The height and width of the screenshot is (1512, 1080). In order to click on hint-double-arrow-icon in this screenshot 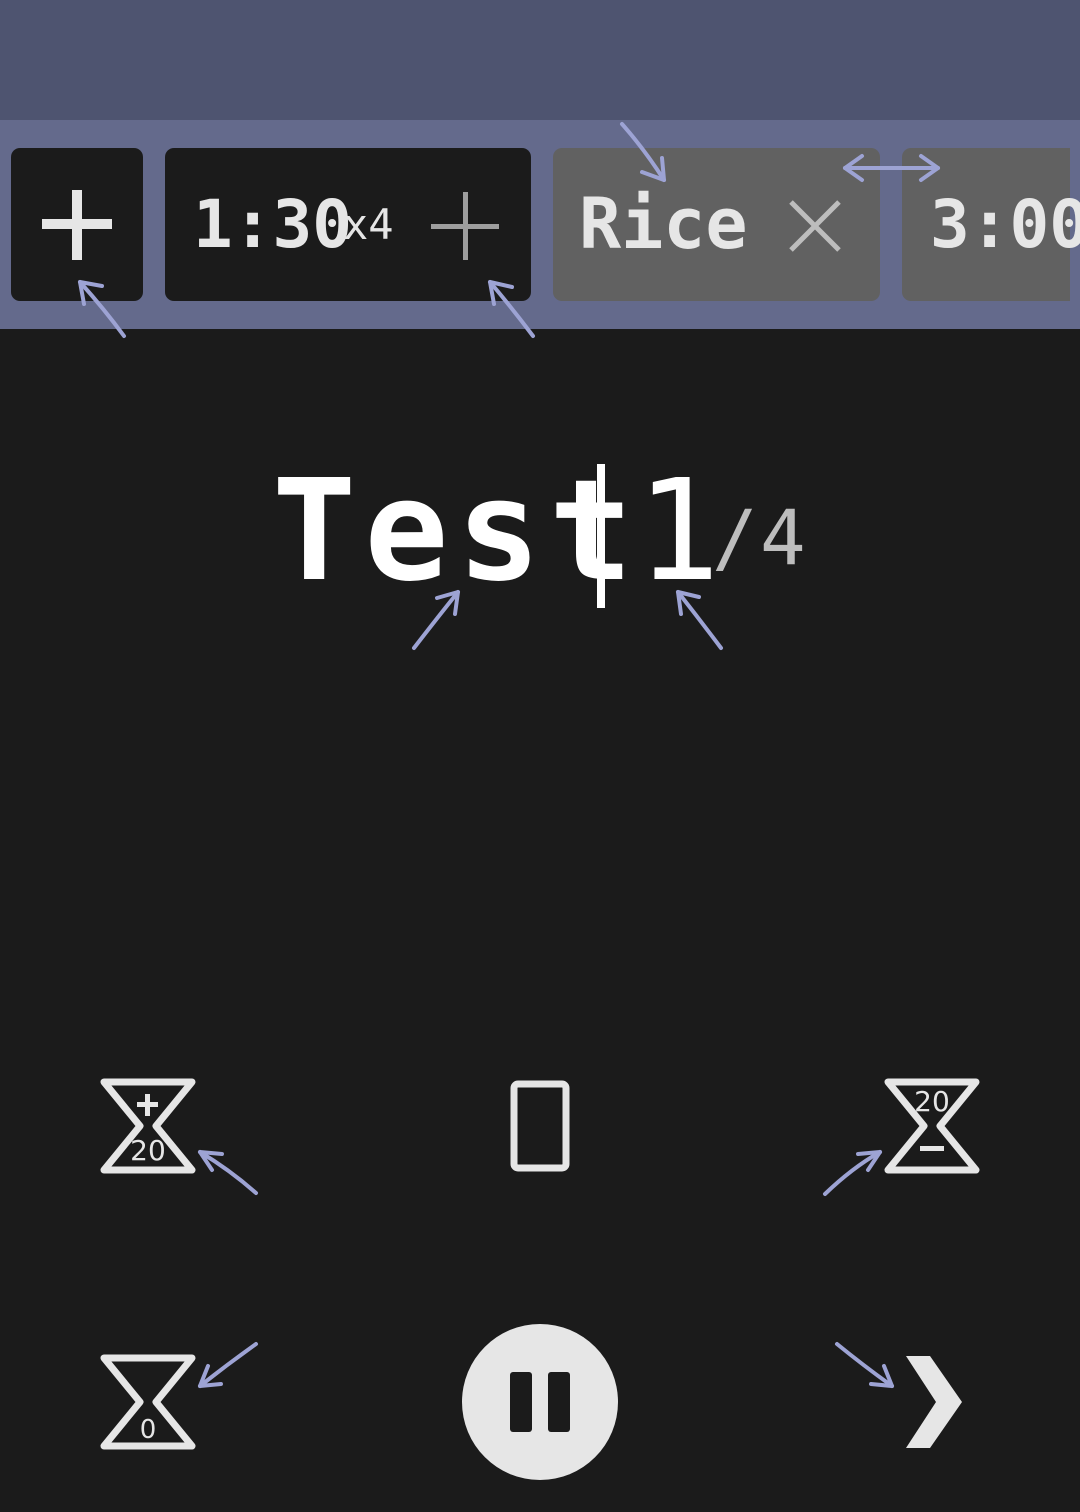, I will do `click(891, 168)`.